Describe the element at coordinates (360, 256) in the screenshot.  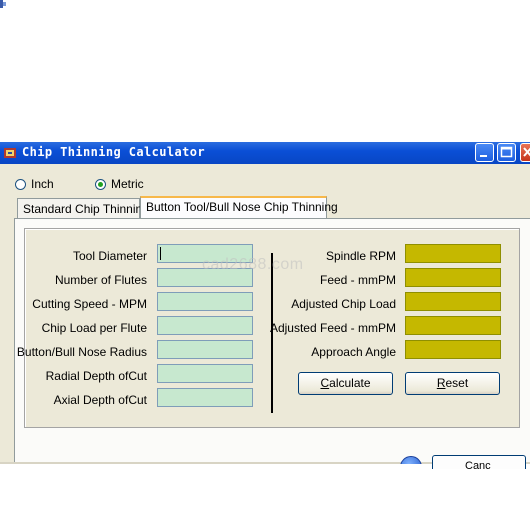
I see `label-spindle-rpm: Spindle RPM` at that location.